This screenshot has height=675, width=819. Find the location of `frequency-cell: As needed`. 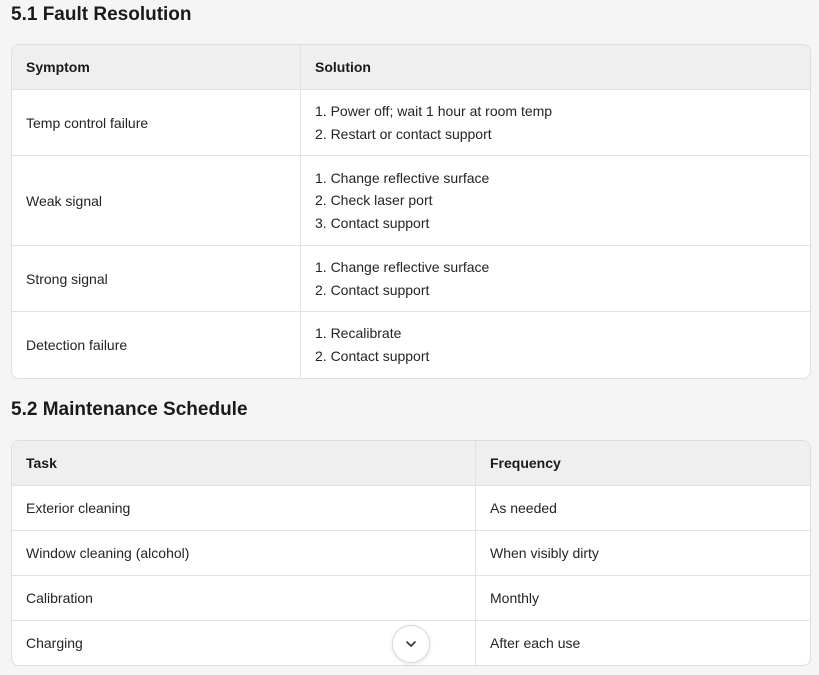

frequency-cell: As needed is located at coordinates (642, 508).